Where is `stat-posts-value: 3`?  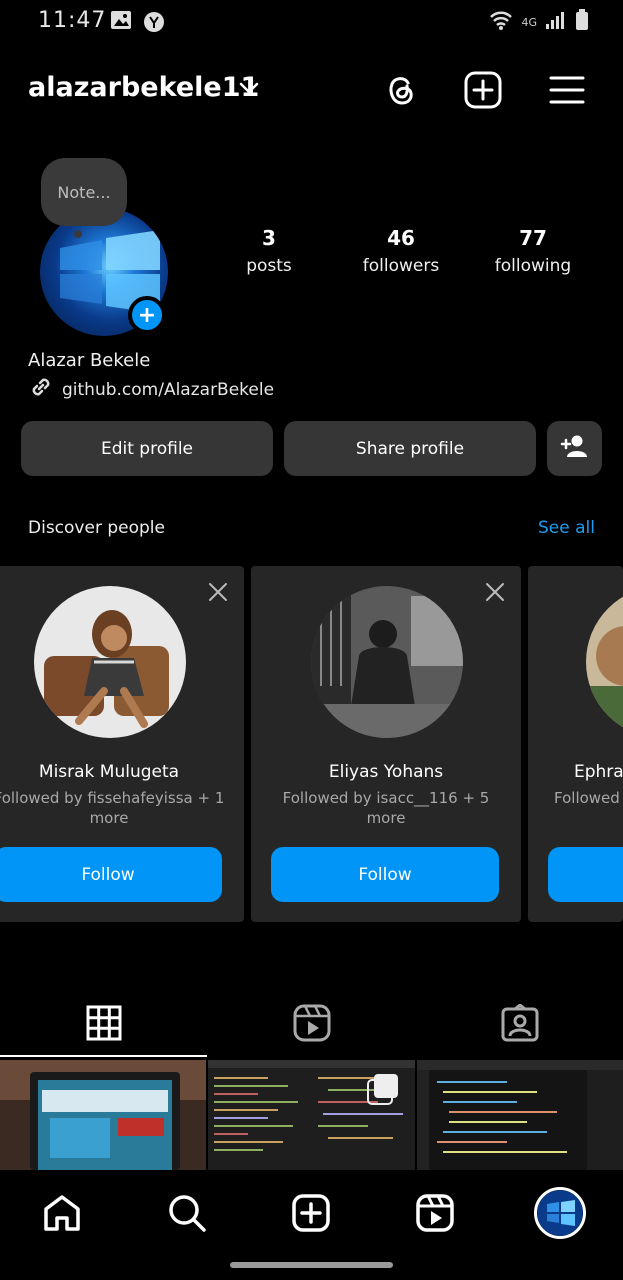 stat-posts-value: 3 is located at coordinates (269, 238).